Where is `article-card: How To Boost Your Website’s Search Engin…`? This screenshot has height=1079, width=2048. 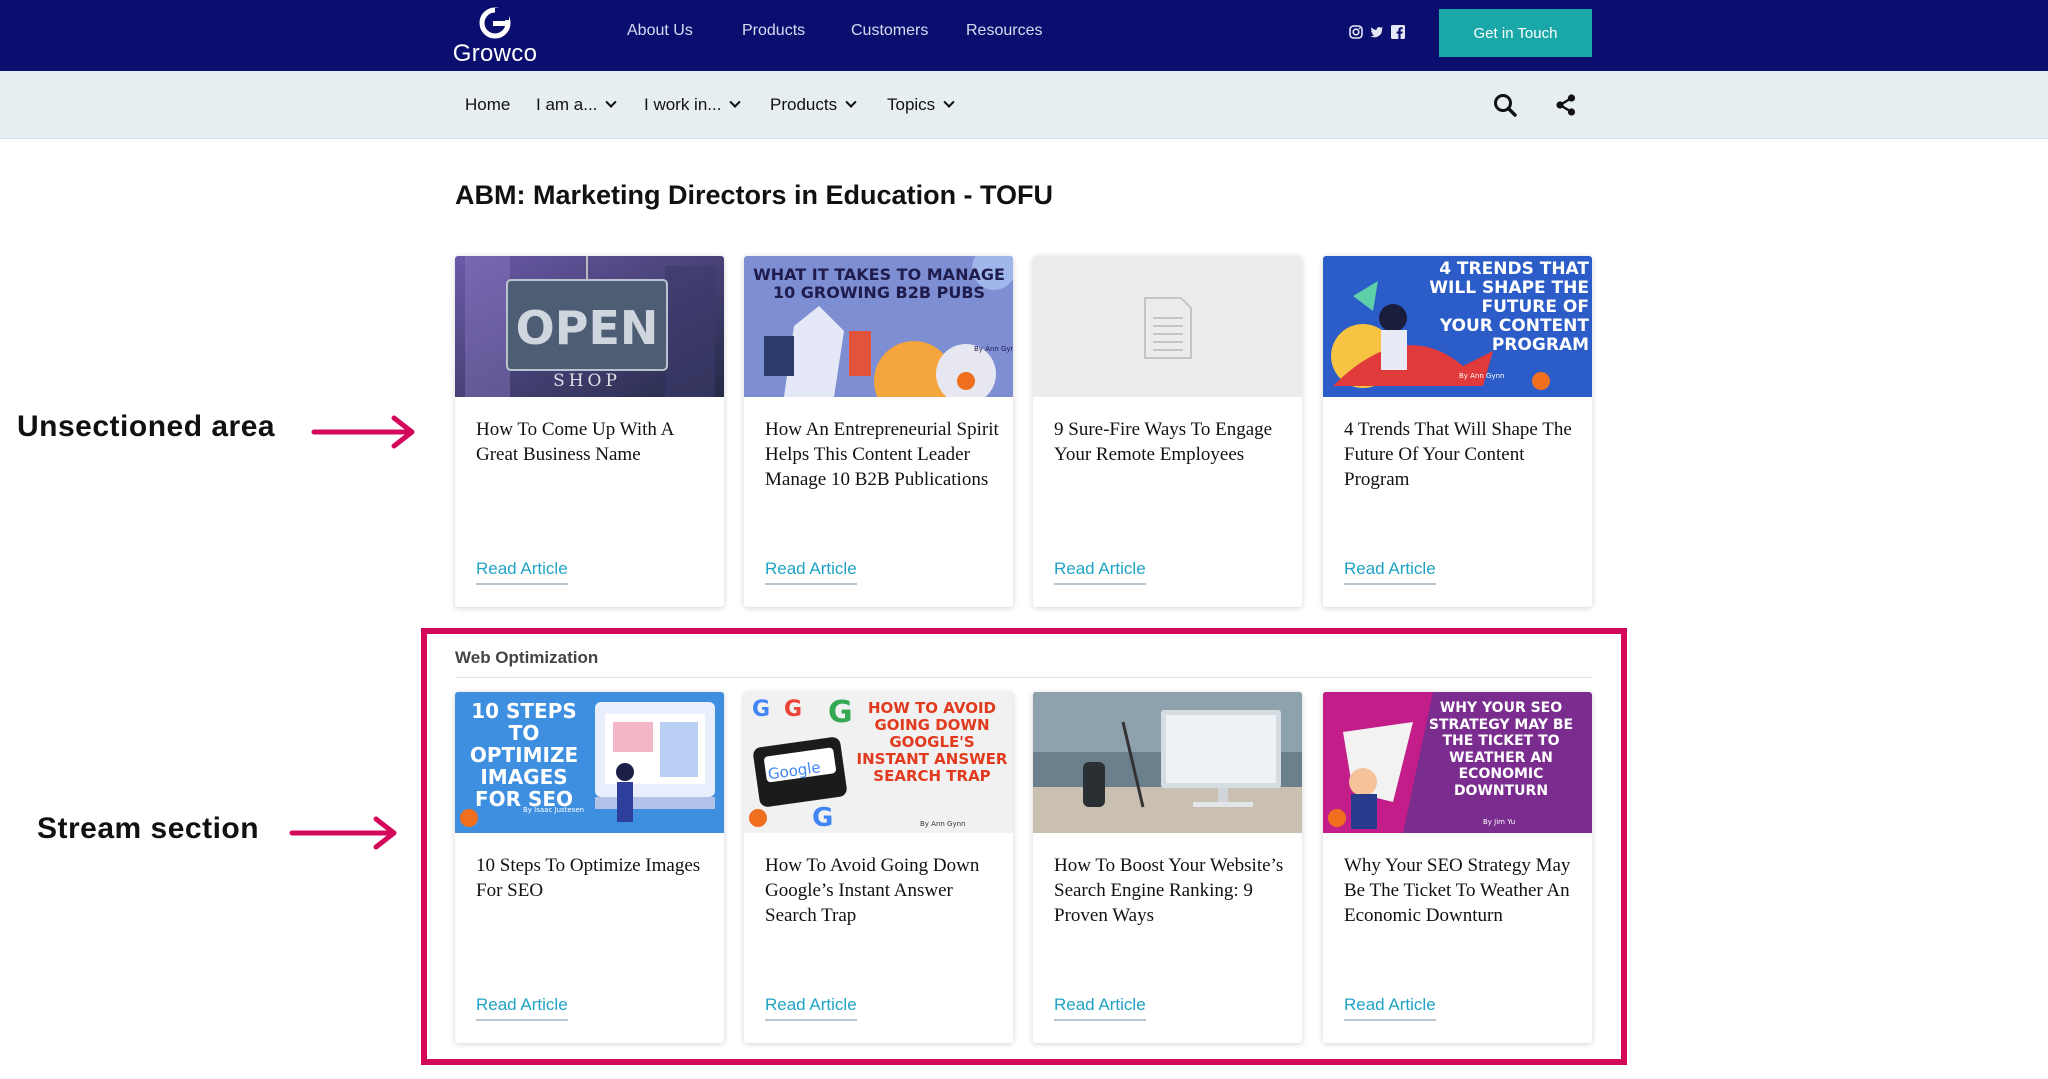
article-card: How To Boost Your Website’s Search Engin… is located at coordinates (1167, 867).